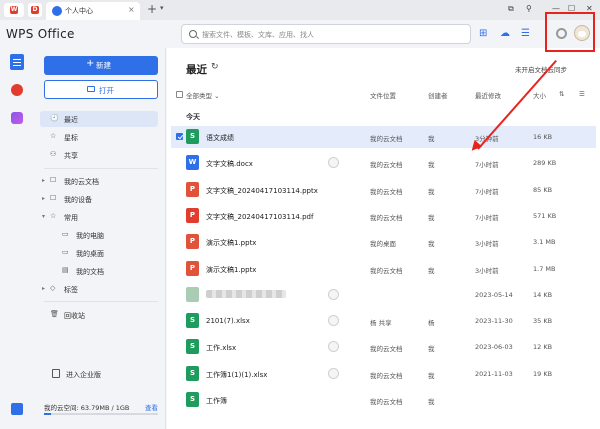 The height and width of the screenshot is (429, 600). What do you see at coordinates (326, 34) in the screenshot?
I see `search-input: 搜索文件、模板、文库、应用、找人` at bounding box center [326, 34].